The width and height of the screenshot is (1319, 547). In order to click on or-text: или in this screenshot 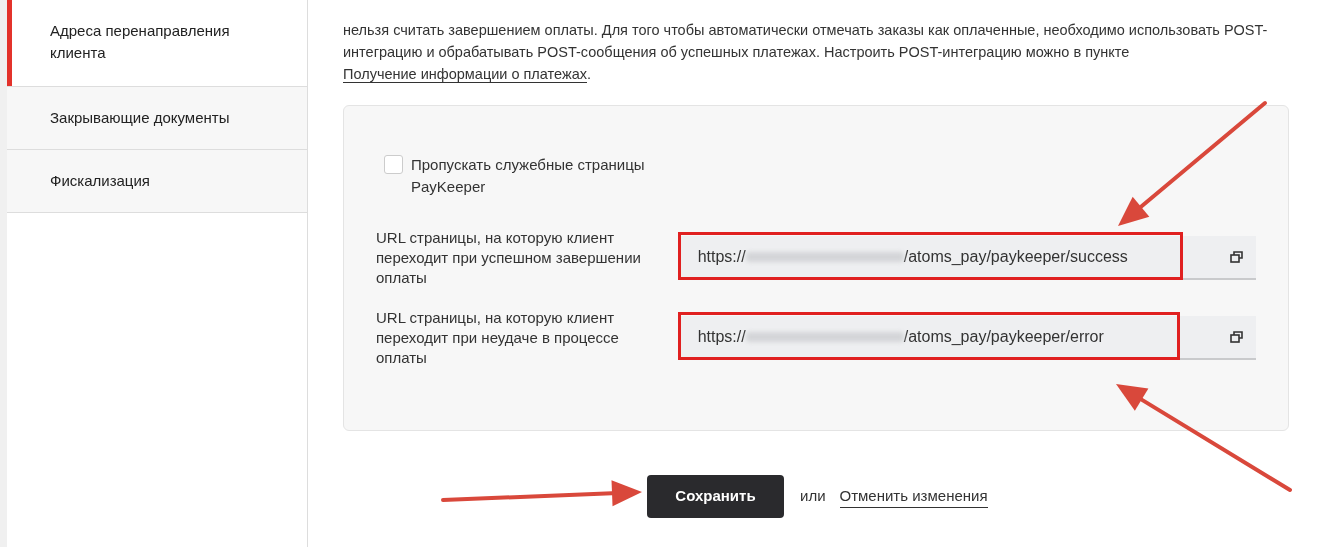, I will do `click(813, 496)`.